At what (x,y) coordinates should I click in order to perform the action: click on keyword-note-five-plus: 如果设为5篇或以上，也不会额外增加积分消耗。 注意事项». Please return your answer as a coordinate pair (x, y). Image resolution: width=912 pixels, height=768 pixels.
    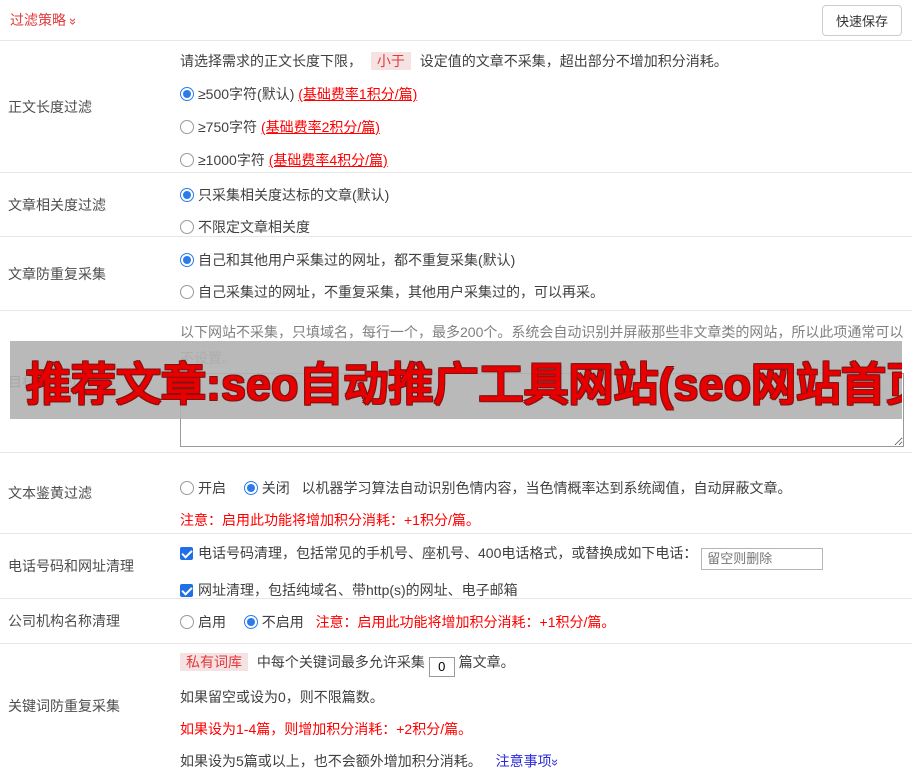
    Looking at the image, I should click on (371, 760).